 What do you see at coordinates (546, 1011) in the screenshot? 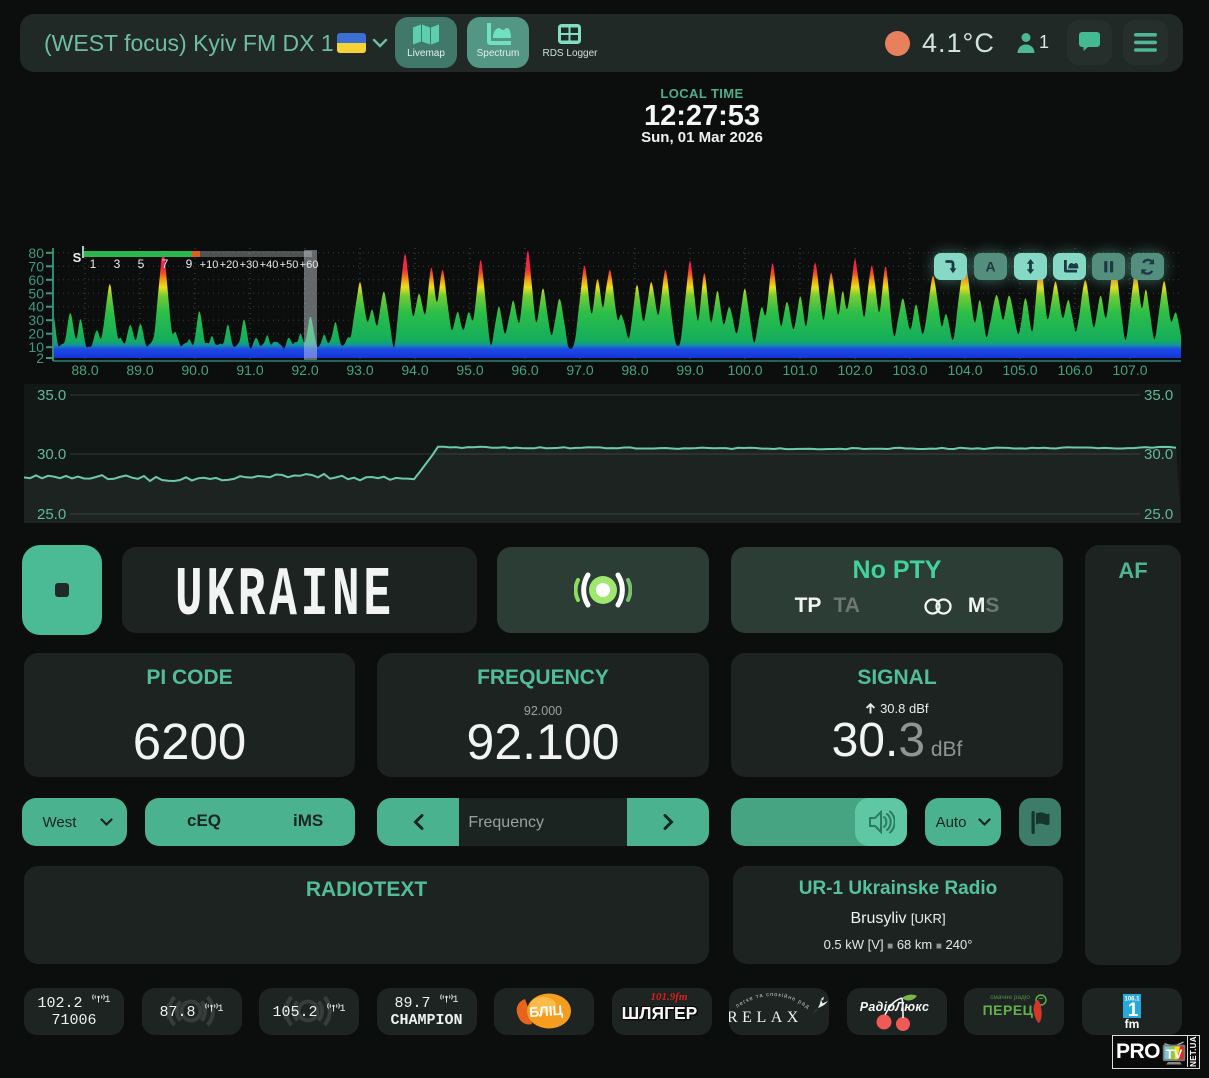
I see `svg-text: БЛІЦ` at bounding box center [546, 1011].